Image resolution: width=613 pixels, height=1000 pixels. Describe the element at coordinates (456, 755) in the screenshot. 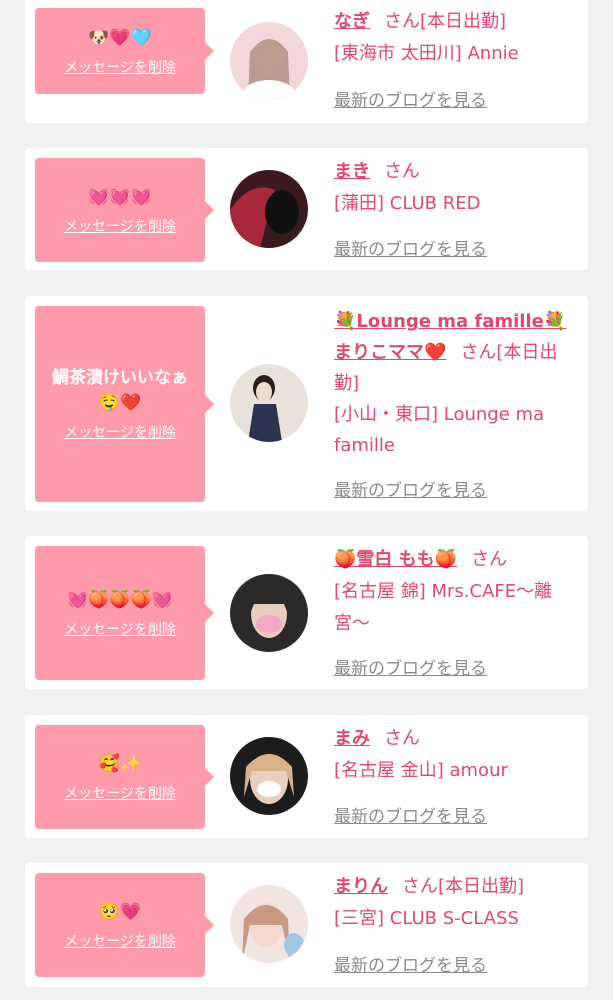

I see `profile-info: まみ さん [名古屋 金山] amour` at that location.